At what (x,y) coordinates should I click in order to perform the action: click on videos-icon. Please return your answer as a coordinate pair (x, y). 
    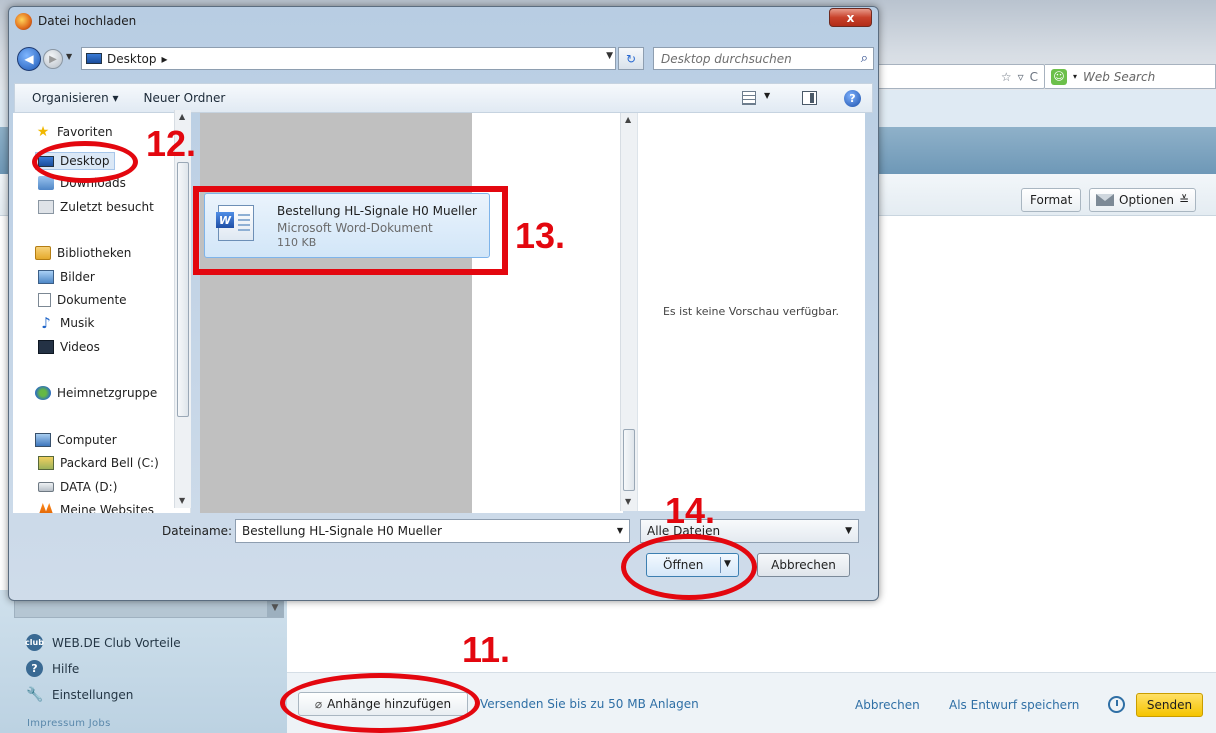
    Looking at the image, I should click on (46, 347).